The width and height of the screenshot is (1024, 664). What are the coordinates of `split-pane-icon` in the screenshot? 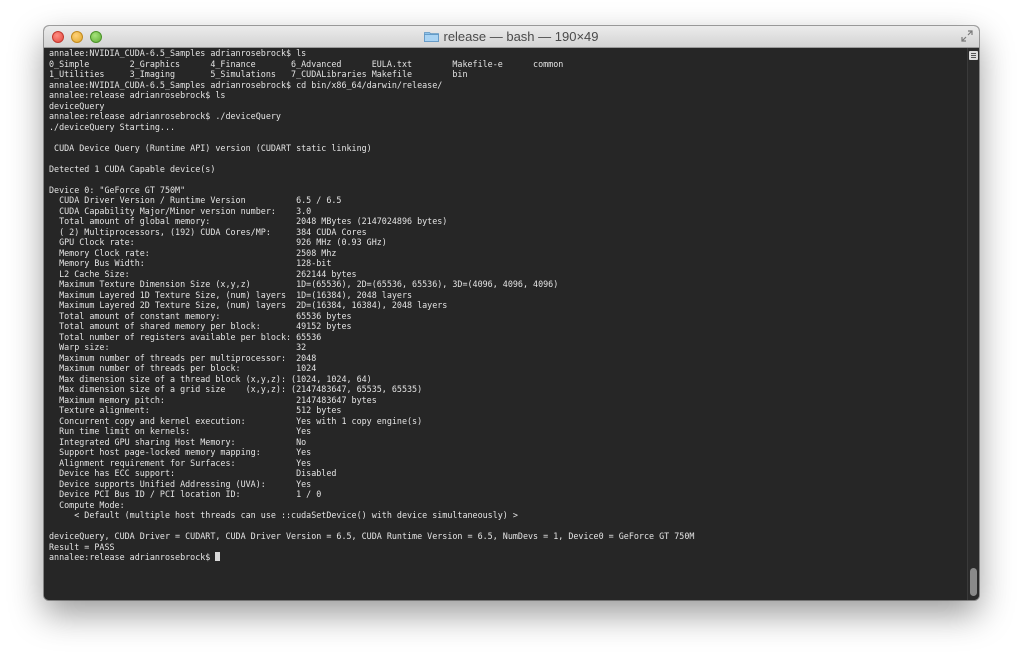 It's located at (973, 55).